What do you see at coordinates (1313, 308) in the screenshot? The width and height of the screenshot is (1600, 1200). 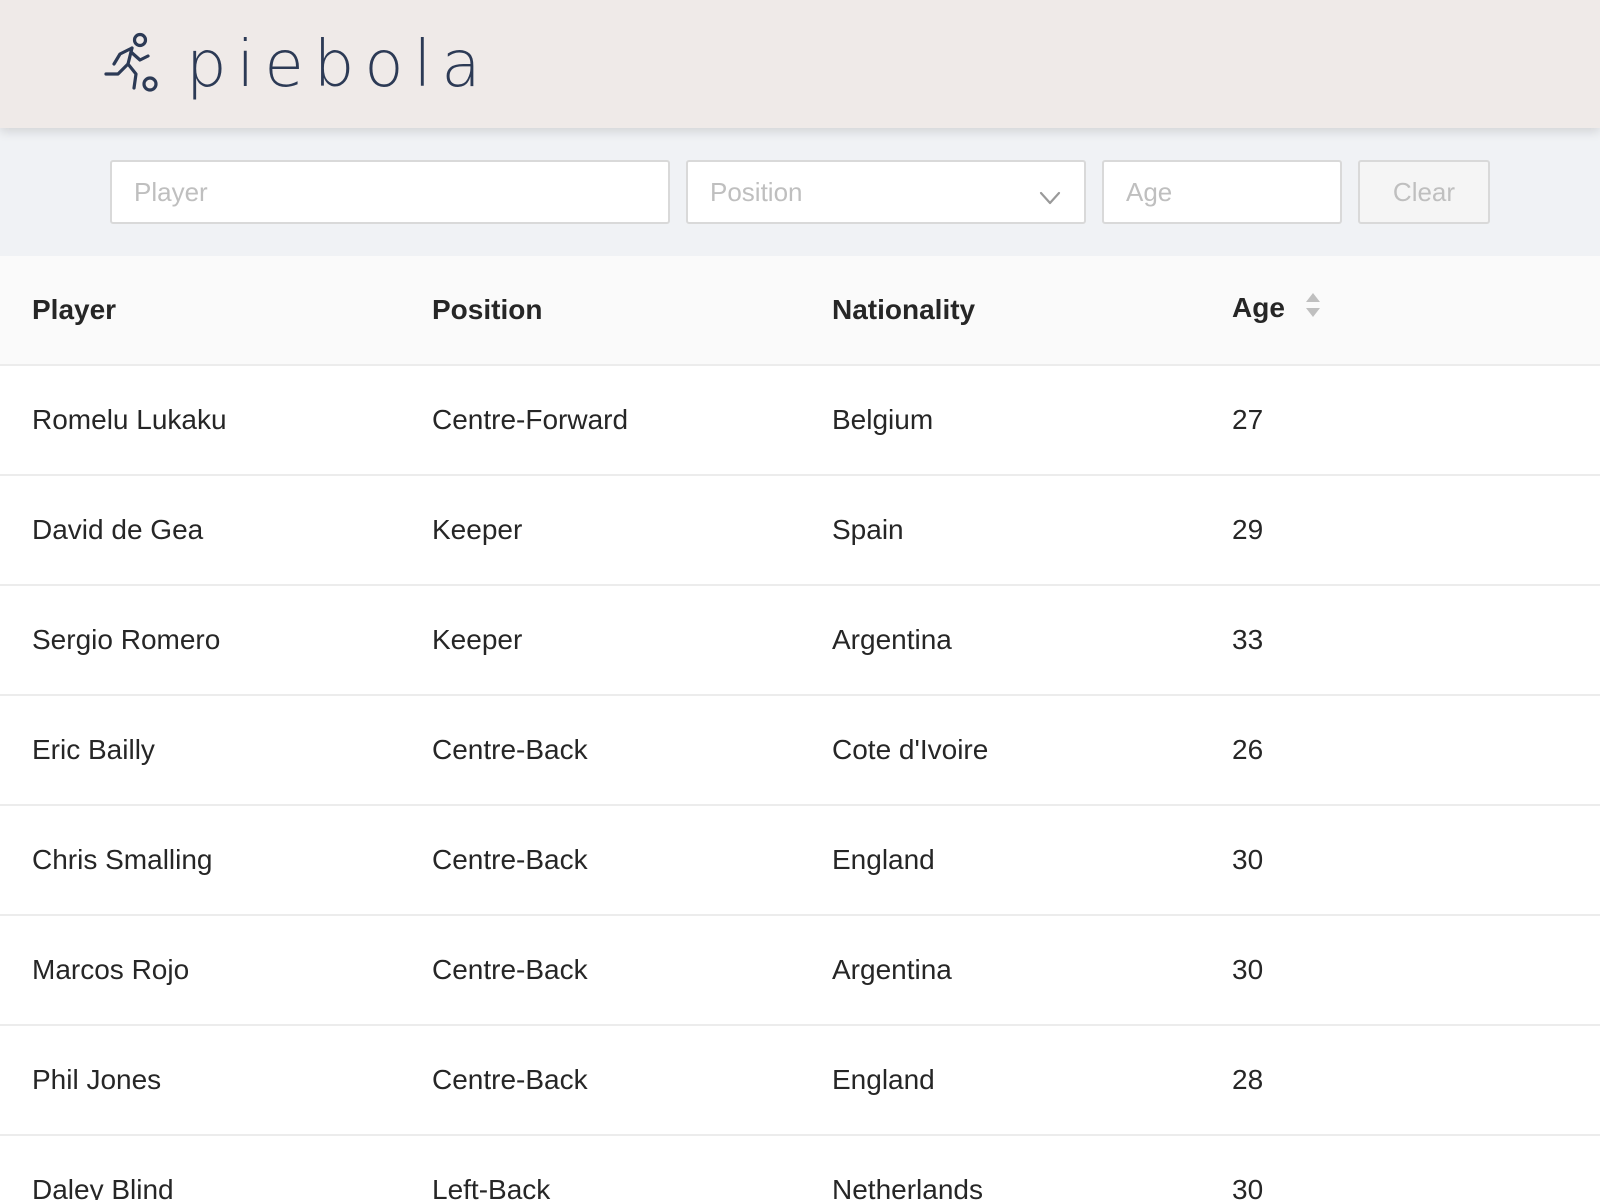 I see `sort-icon` at bounding box center [1313, 308].